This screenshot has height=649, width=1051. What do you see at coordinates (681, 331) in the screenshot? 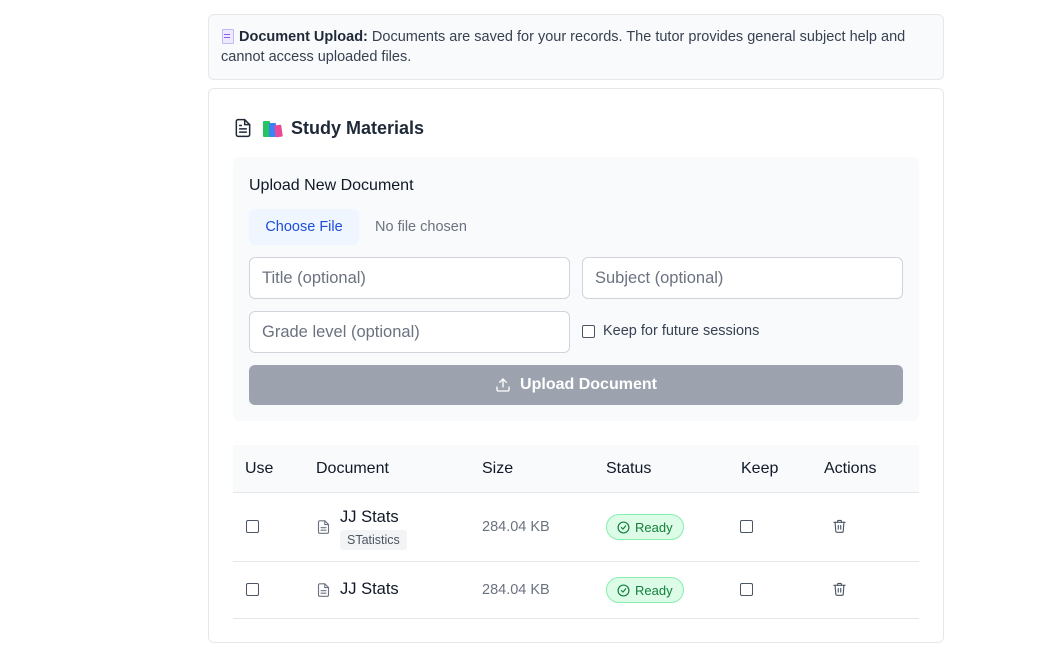
I see `keep-future-label: Keep for future sessions` at bounding box center [681, 331].